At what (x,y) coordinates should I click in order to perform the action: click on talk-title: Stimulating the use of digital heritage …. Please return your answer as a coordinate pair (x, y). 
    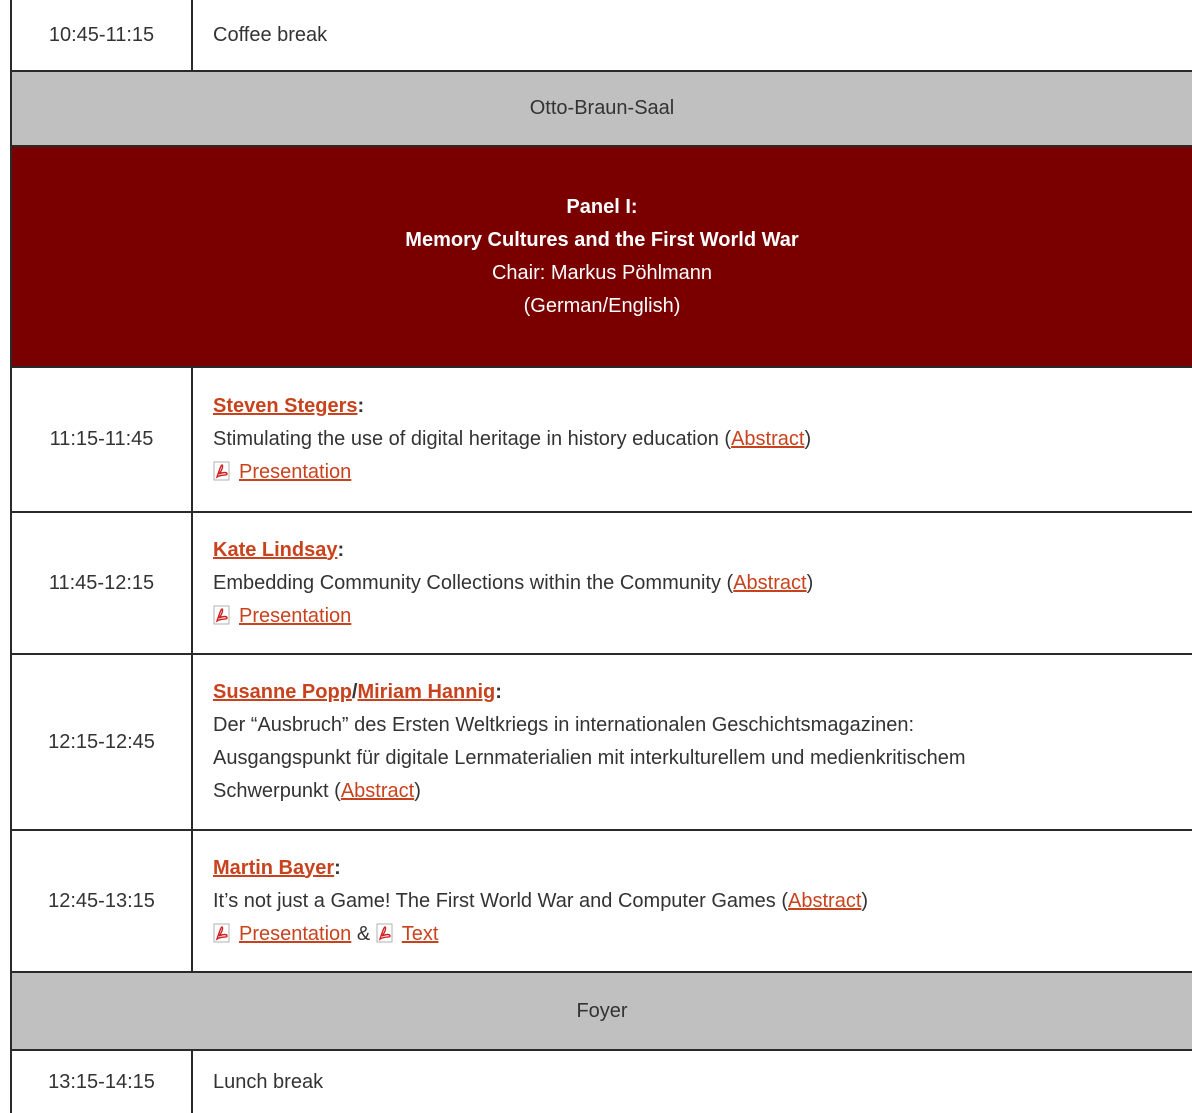
    Looking at the image, I should click on (466, 439).